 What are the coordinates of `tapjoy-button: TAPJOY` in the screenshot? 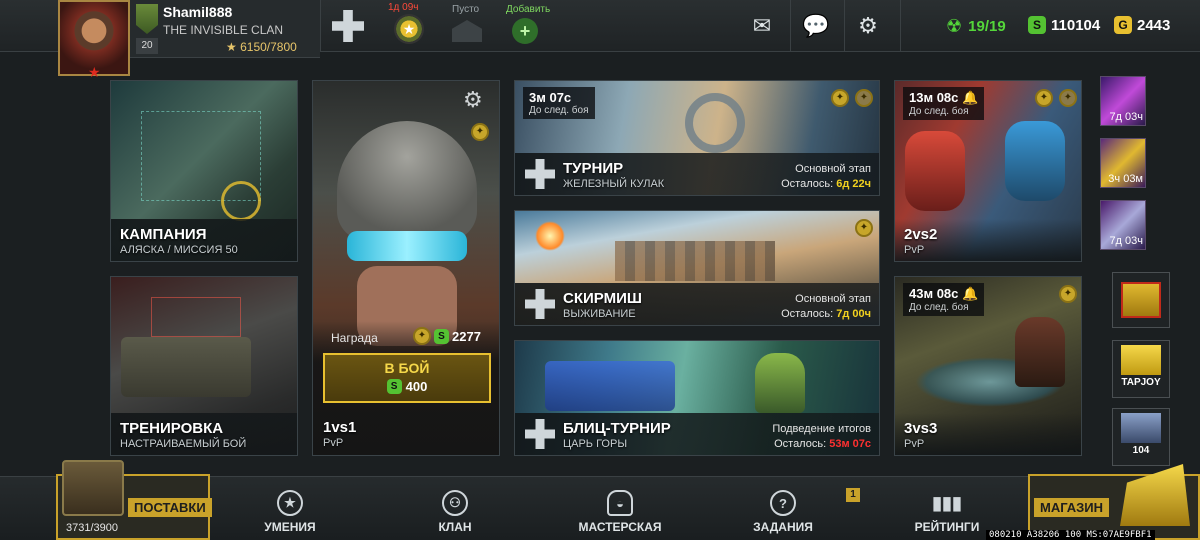 It's located at (1141, 369).